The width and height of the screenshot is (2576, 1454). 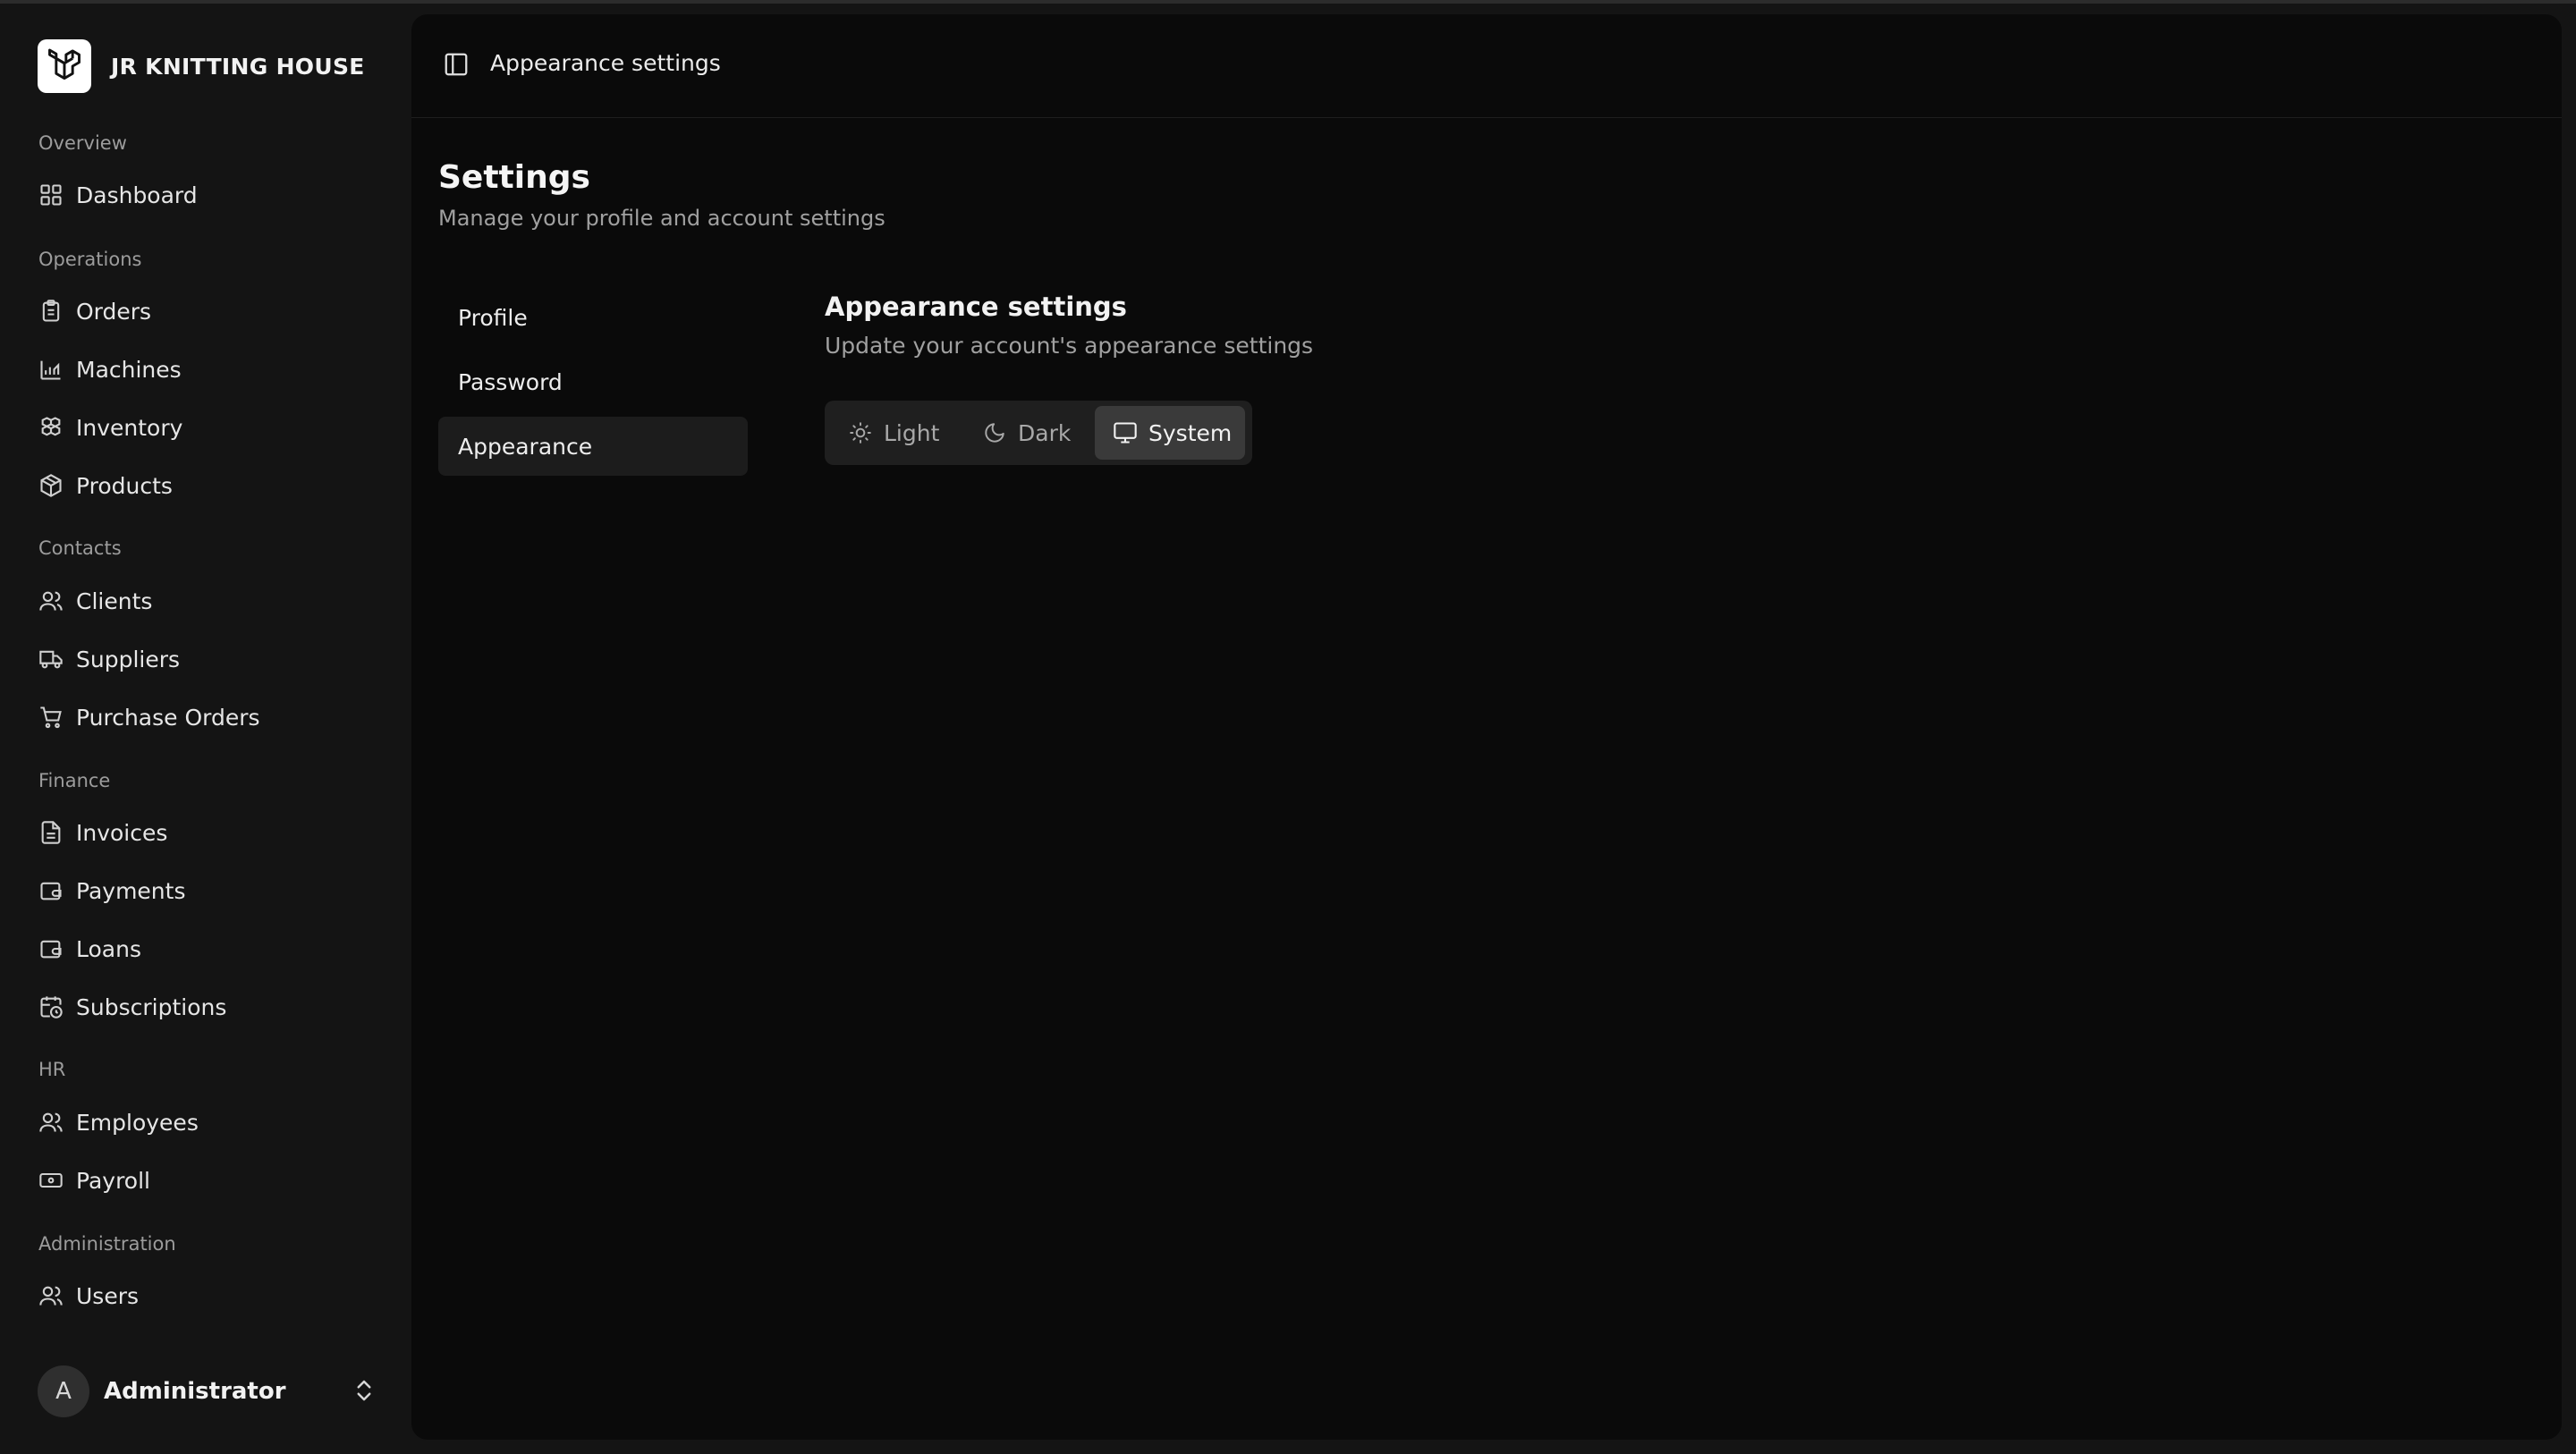 I want to click on section-label-hr: HR, so click(x=52, y=1069).